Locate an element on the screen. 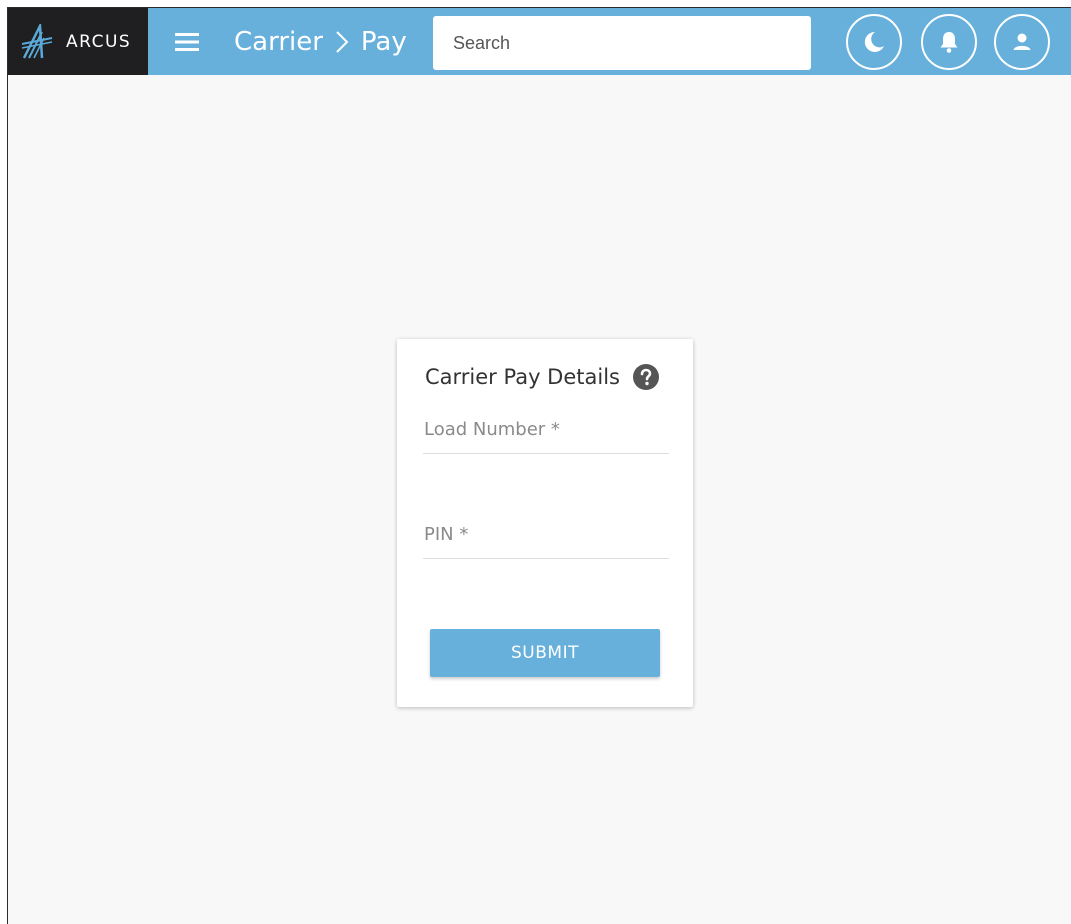  pin-input is located at coordinates (548, 539).